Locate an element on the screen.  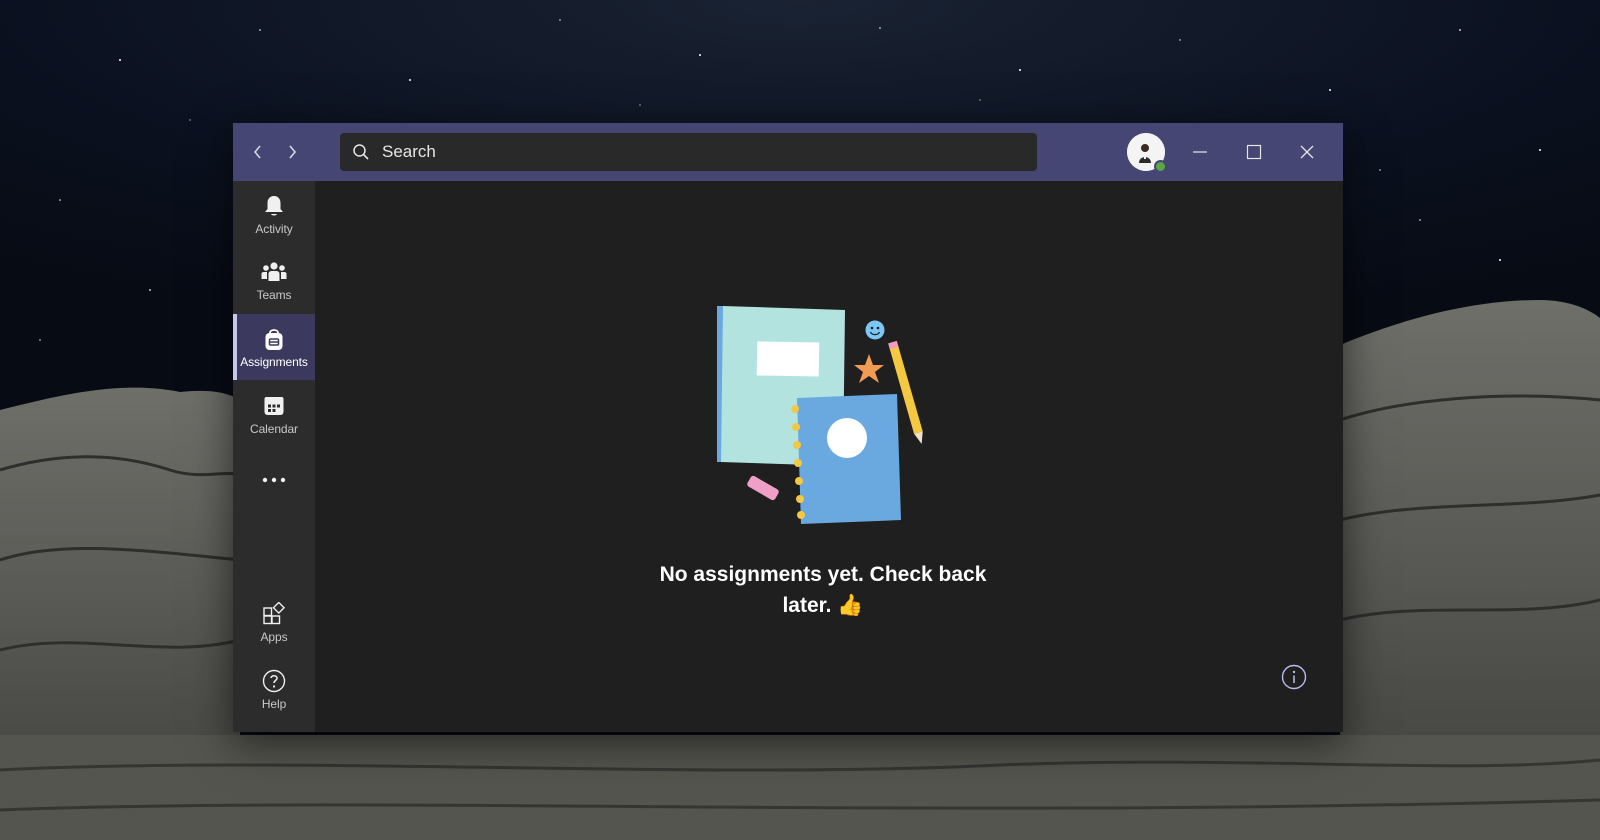
rail-label: Activity is located at coordinates (274, 228).